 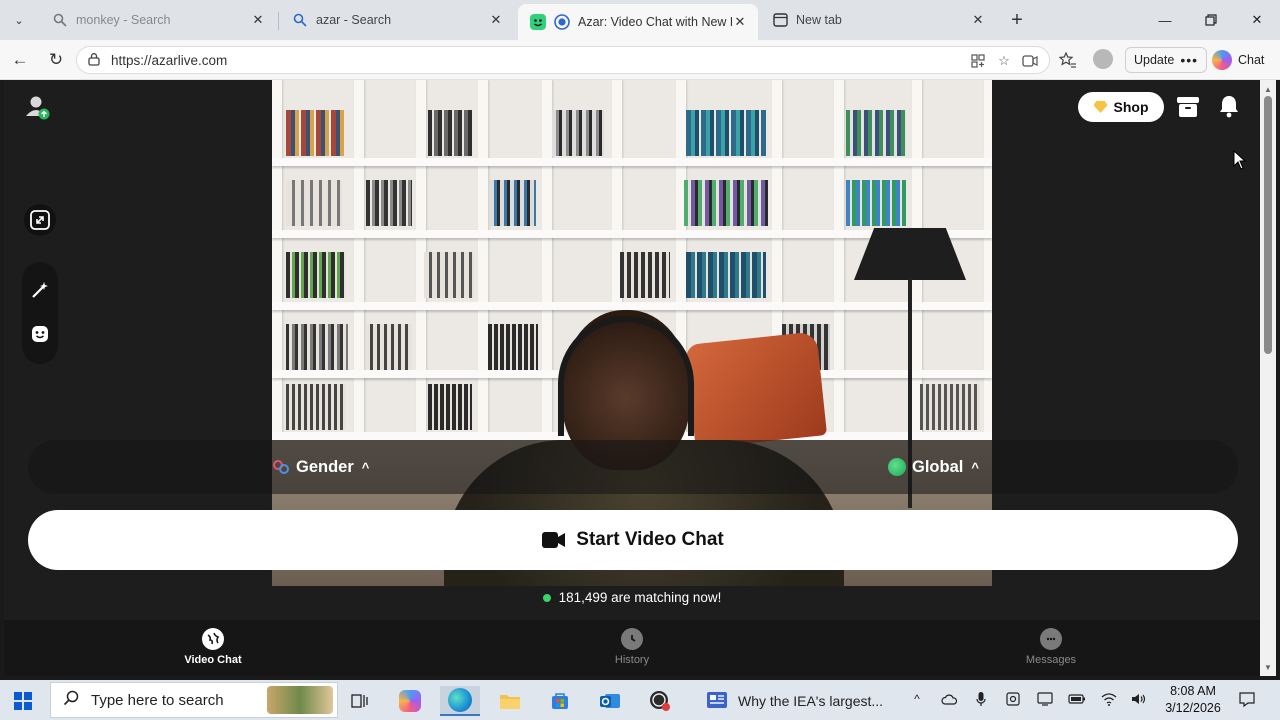 I want to click on system-clock: 8:08 AM 3/12/2026, so click(x=1193, y=700).